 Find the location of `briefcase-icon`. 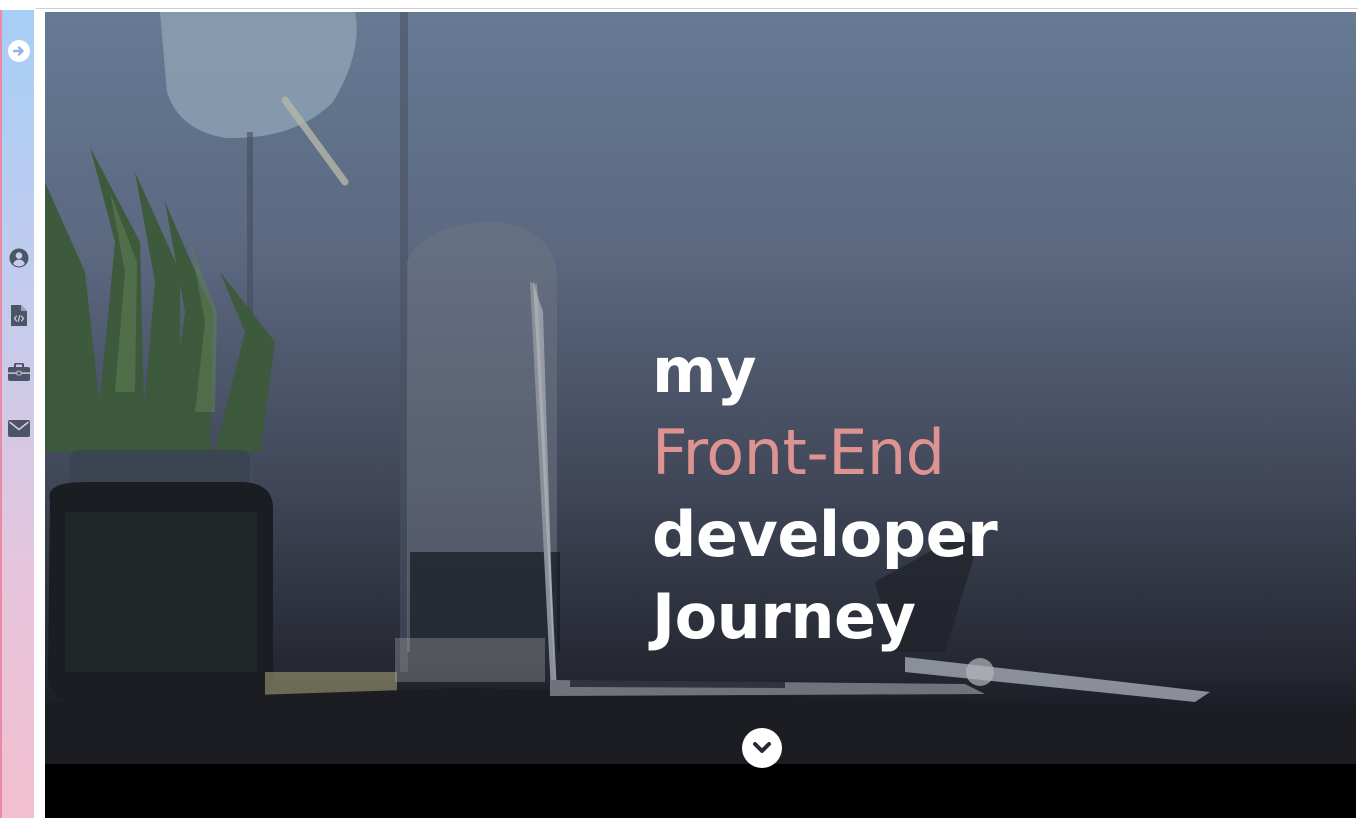

briefcase-icon is located at coordinates (19, 372).